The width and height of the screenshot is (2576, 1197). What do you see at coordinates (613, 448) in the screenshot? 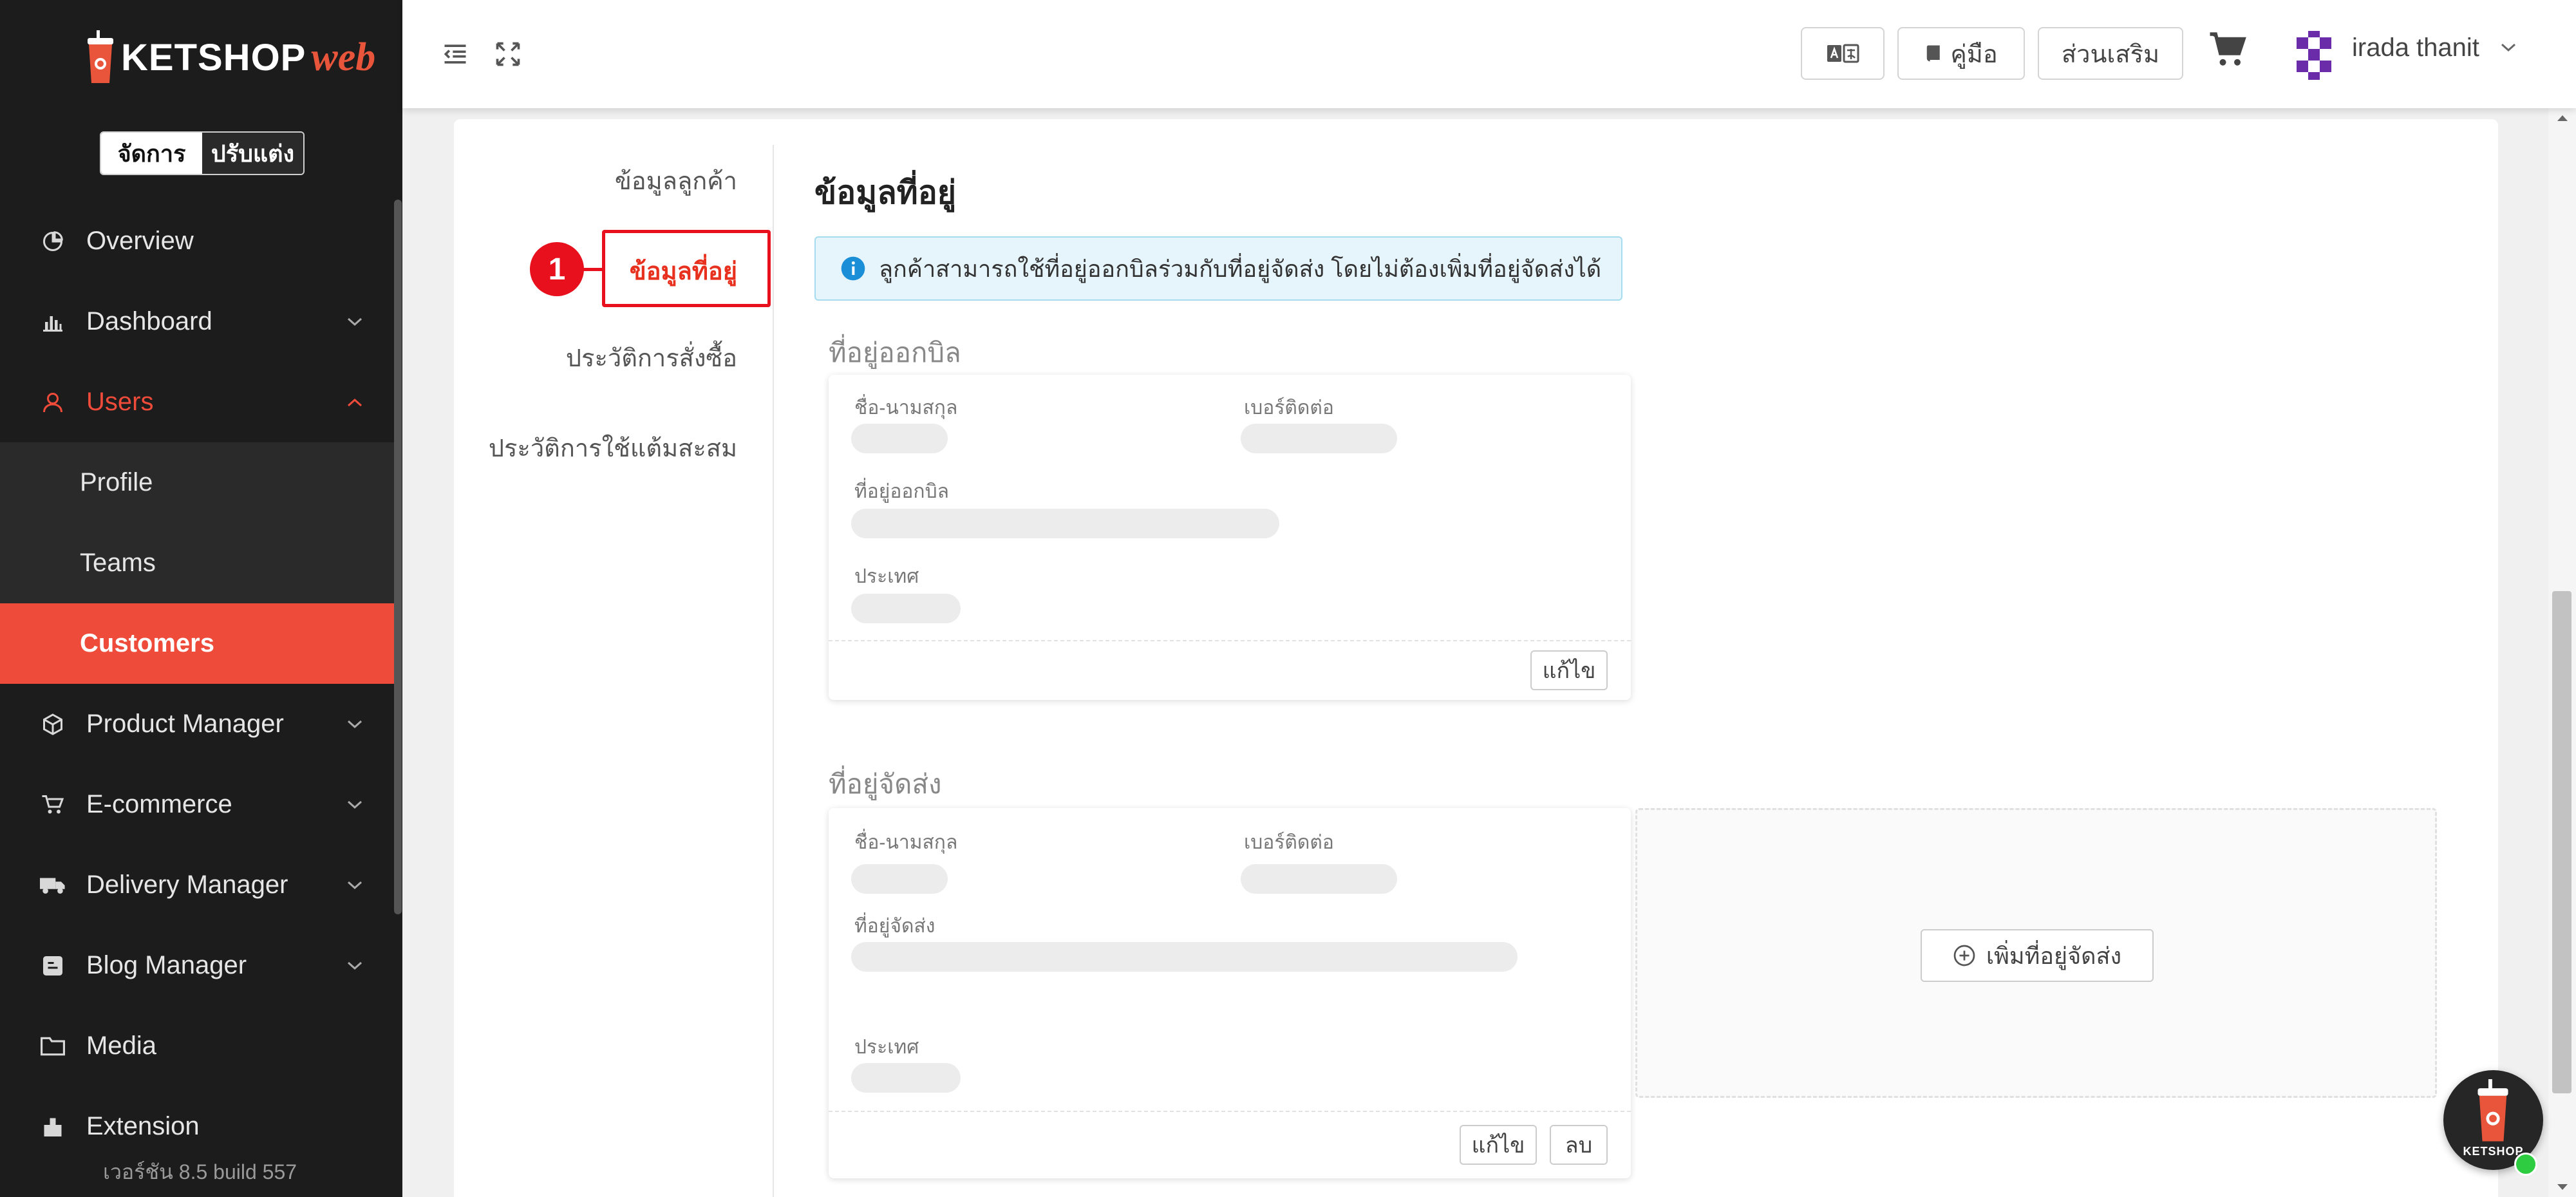
I see `tab-points-history: ประวัติการใช้แต้มสะสม` at bounding box center [613, 448].